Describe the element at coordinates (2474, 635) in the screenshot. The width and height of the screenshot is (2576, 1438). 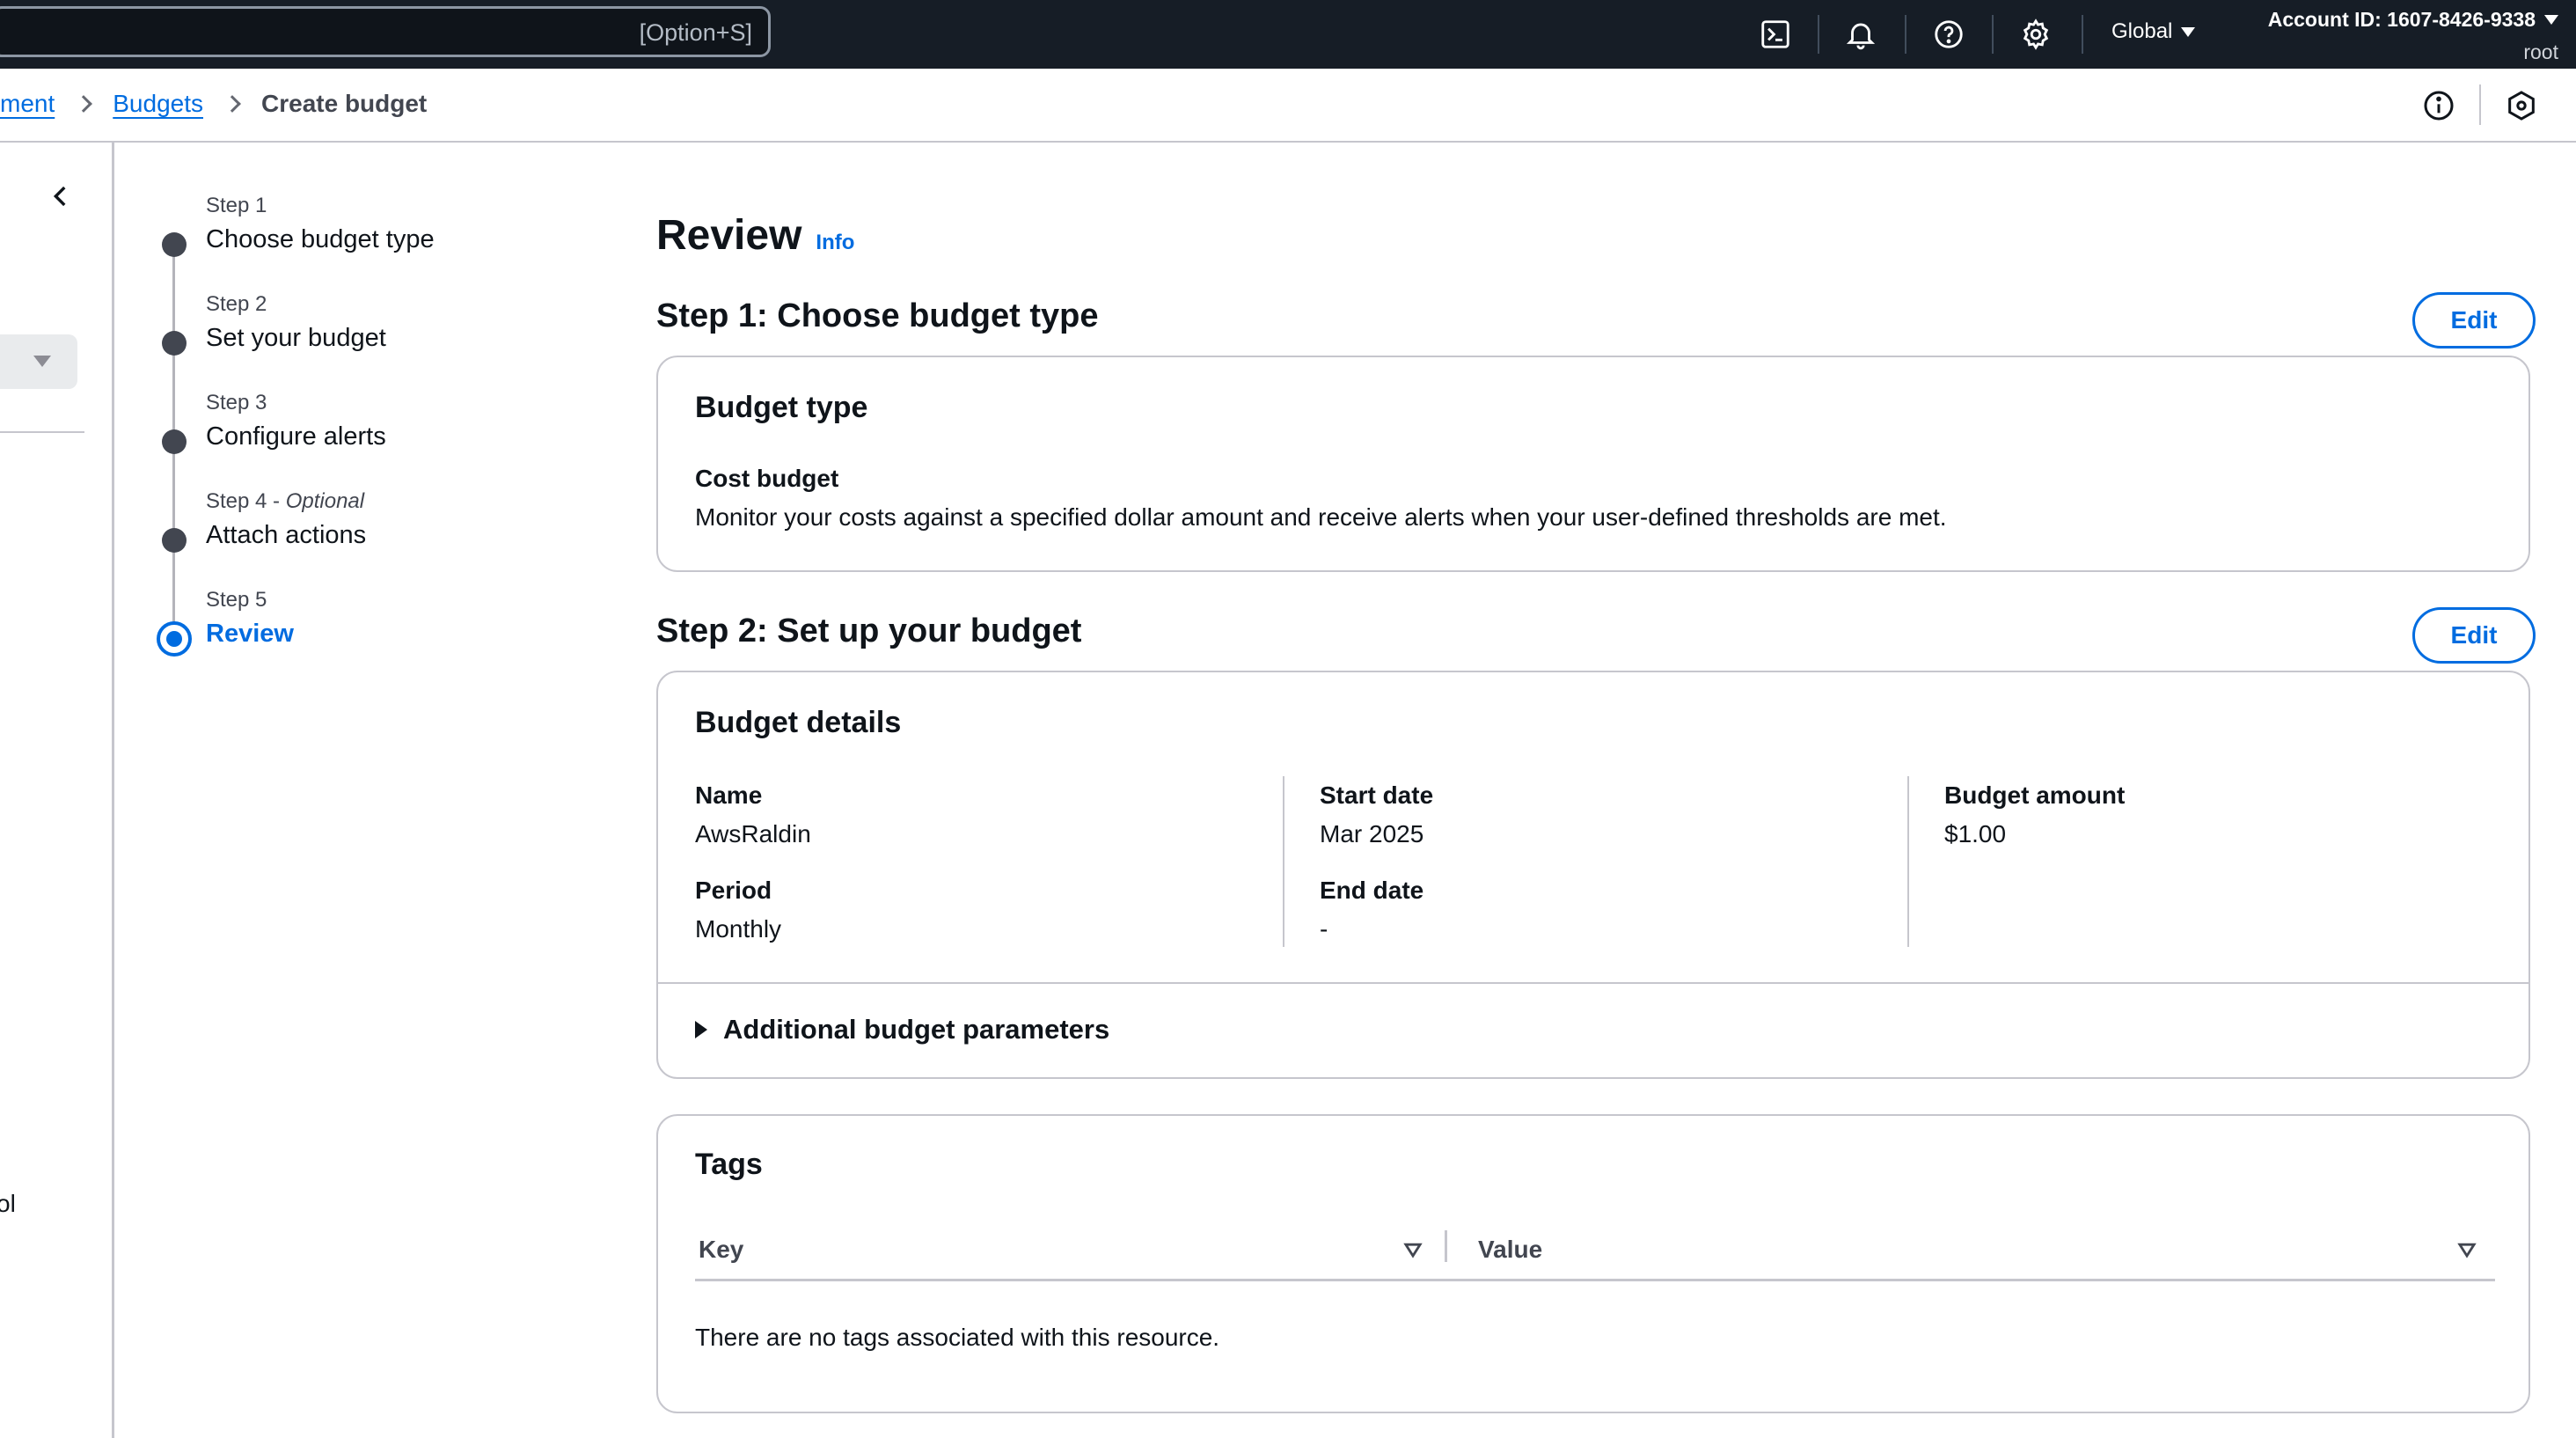
I see `edit-step-2-button: Edit` at that location.